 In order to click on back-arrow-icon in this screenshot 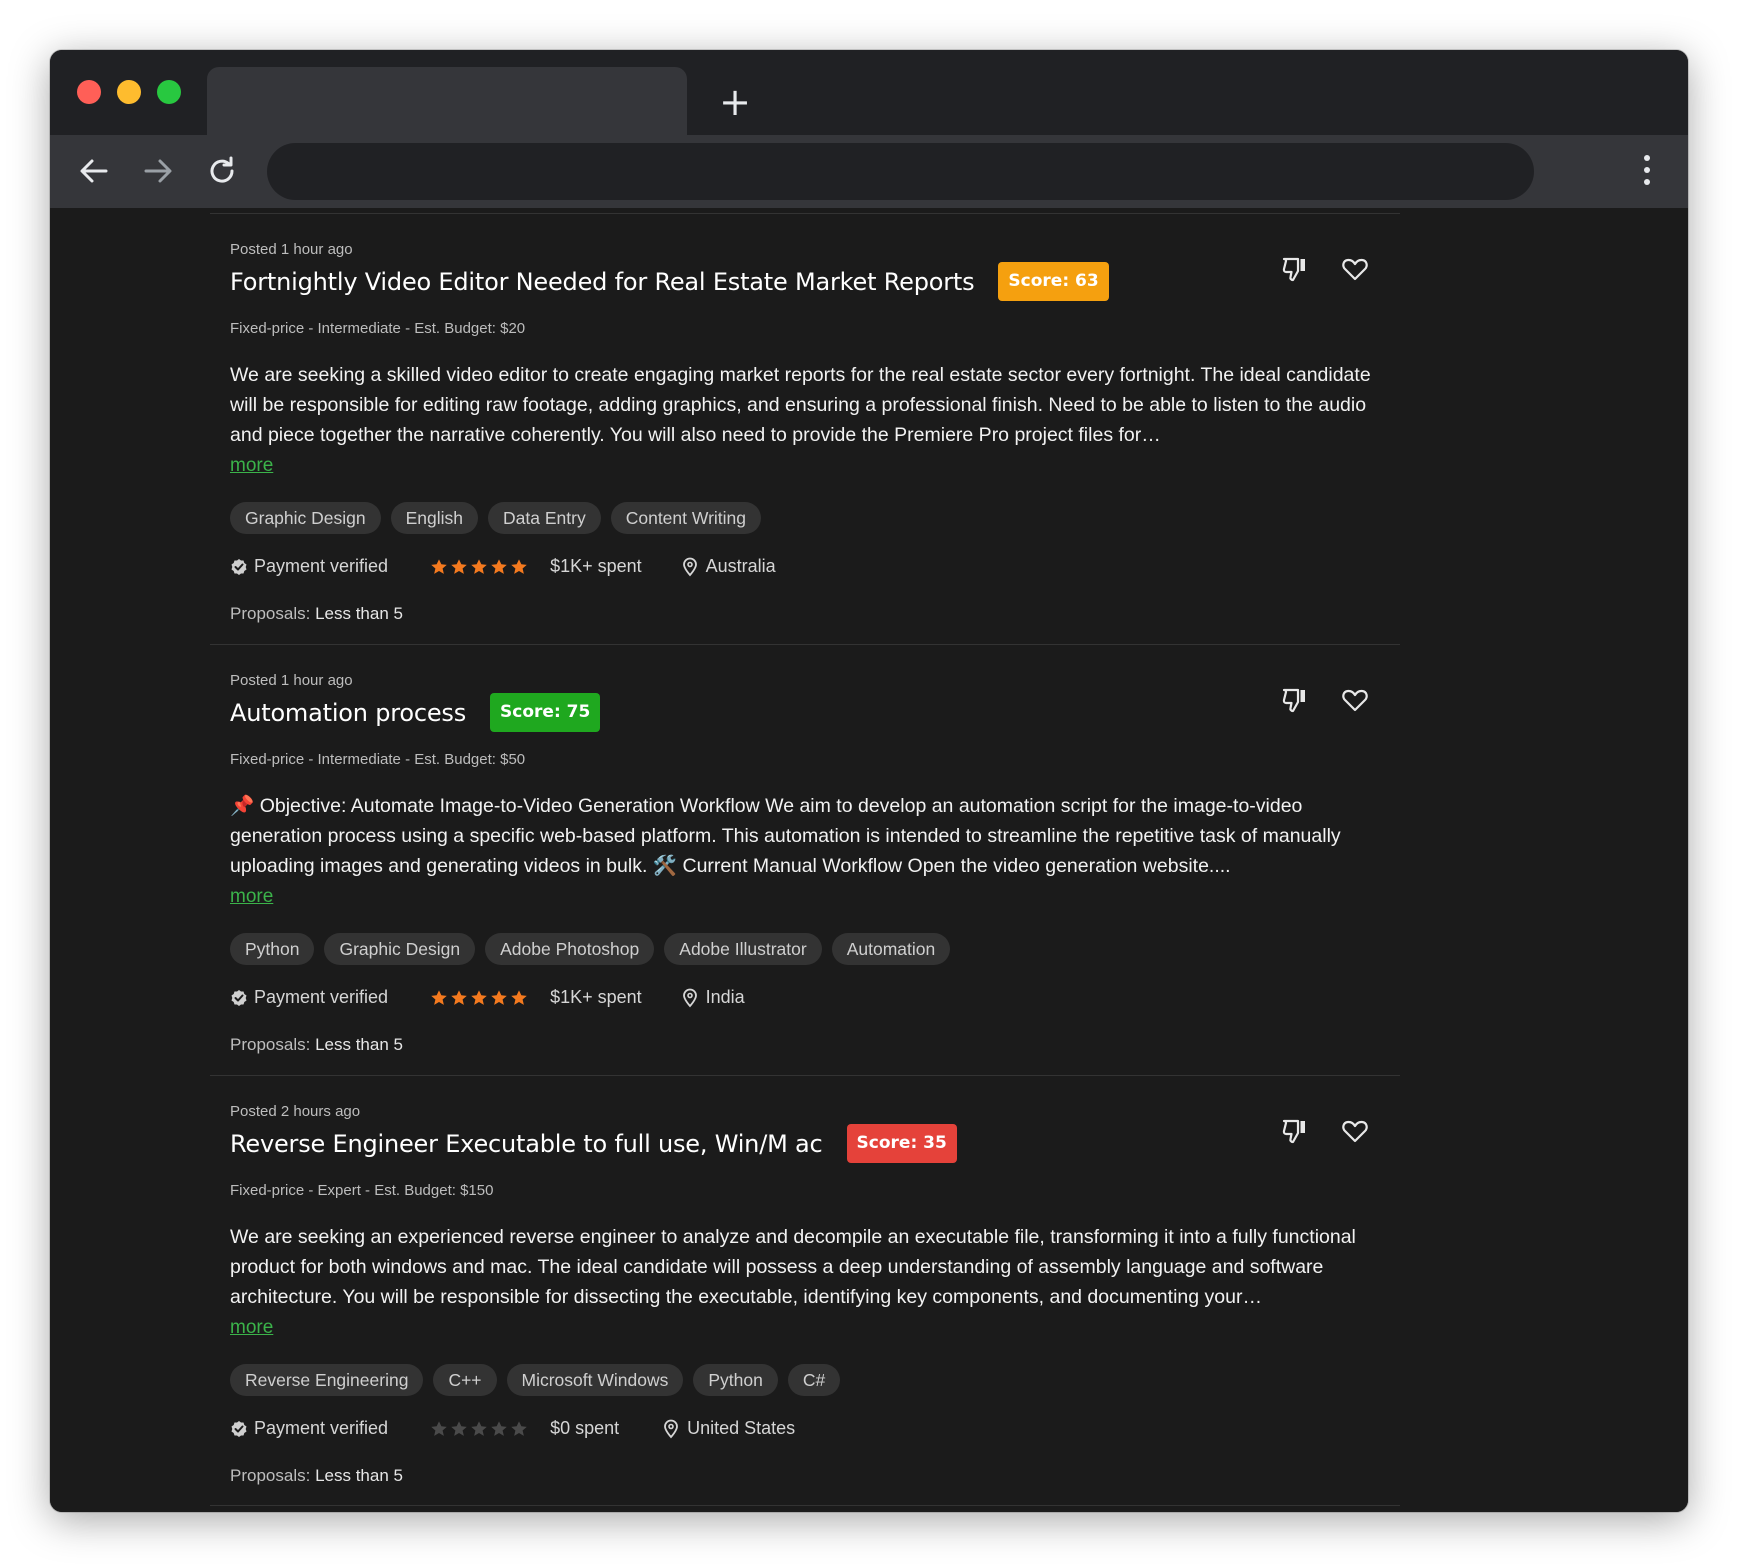, I will do `click(94, 171)`.